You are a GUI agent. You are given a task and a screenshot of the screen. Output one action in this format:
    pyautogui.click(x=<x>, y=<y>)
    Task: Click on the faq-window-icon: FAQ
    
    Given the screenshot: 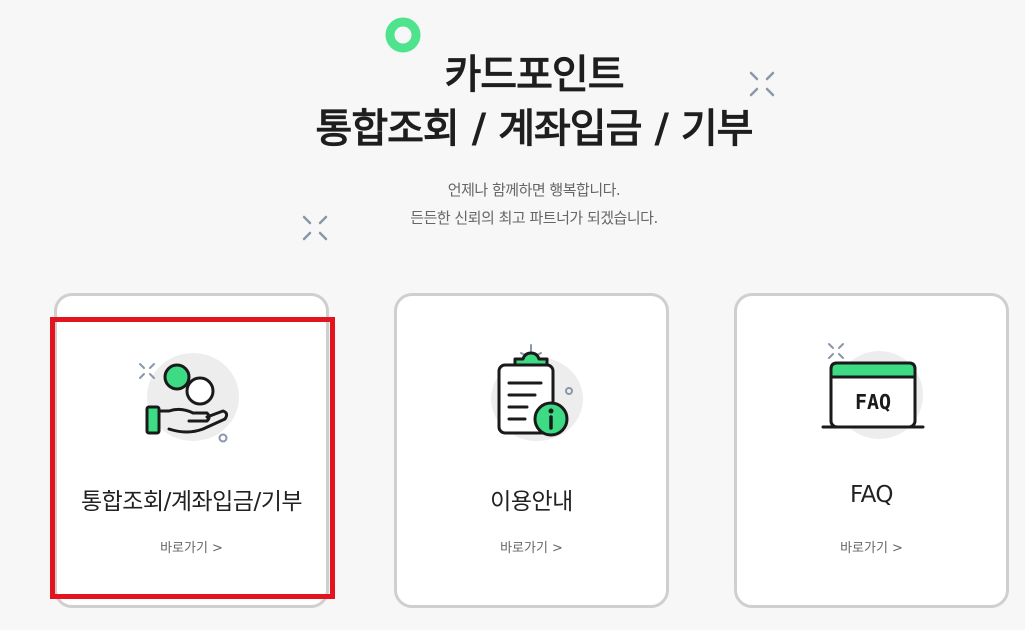 What is the action you would take?
    pyautogui.click(x=872, y=391)
    